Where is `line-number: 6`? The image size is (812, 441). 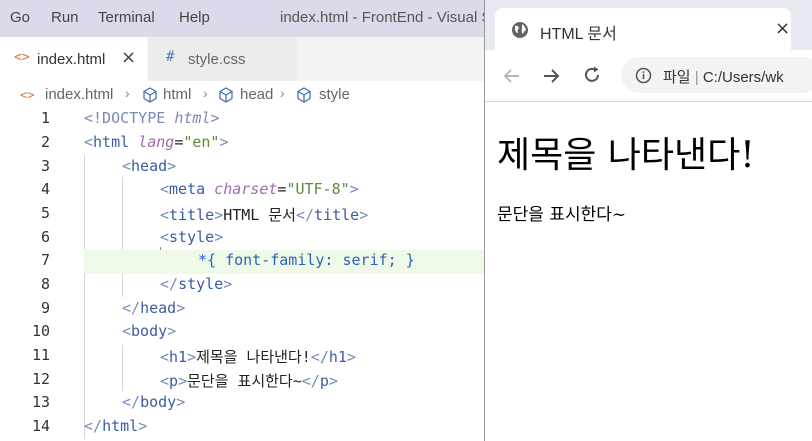
line-number: 6 is located at coordinates (45, 237).